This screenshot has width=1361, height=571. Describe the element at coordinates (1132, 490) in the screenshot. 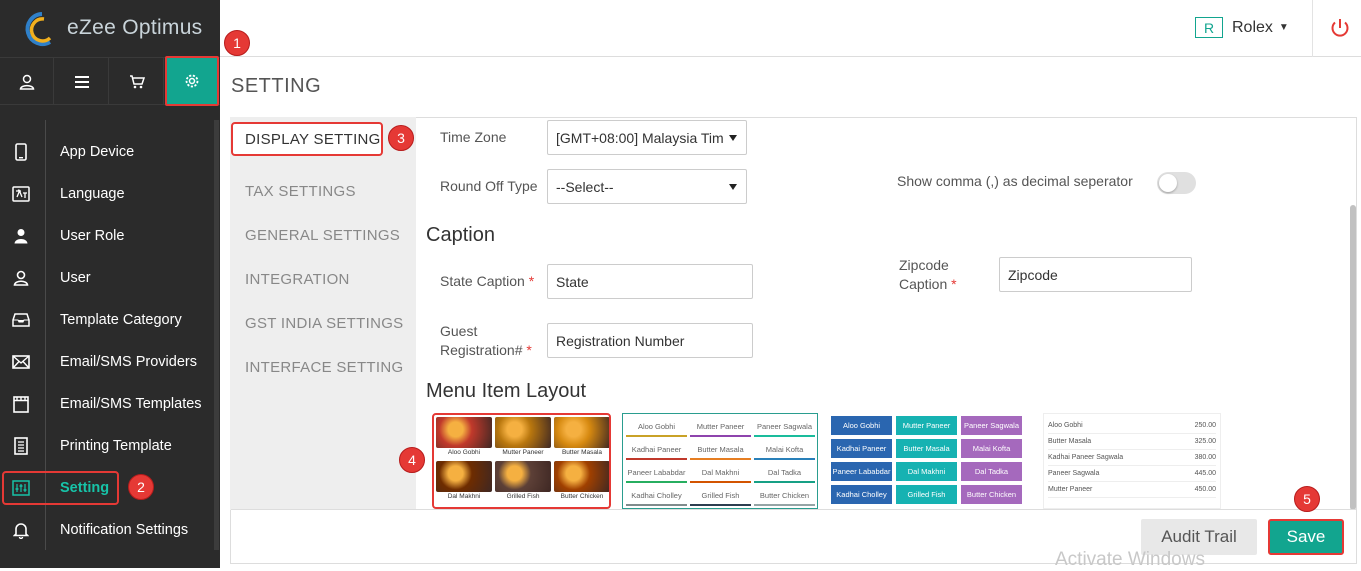

I see `layout4-row: Mutter Paneer 450.00` at that location.